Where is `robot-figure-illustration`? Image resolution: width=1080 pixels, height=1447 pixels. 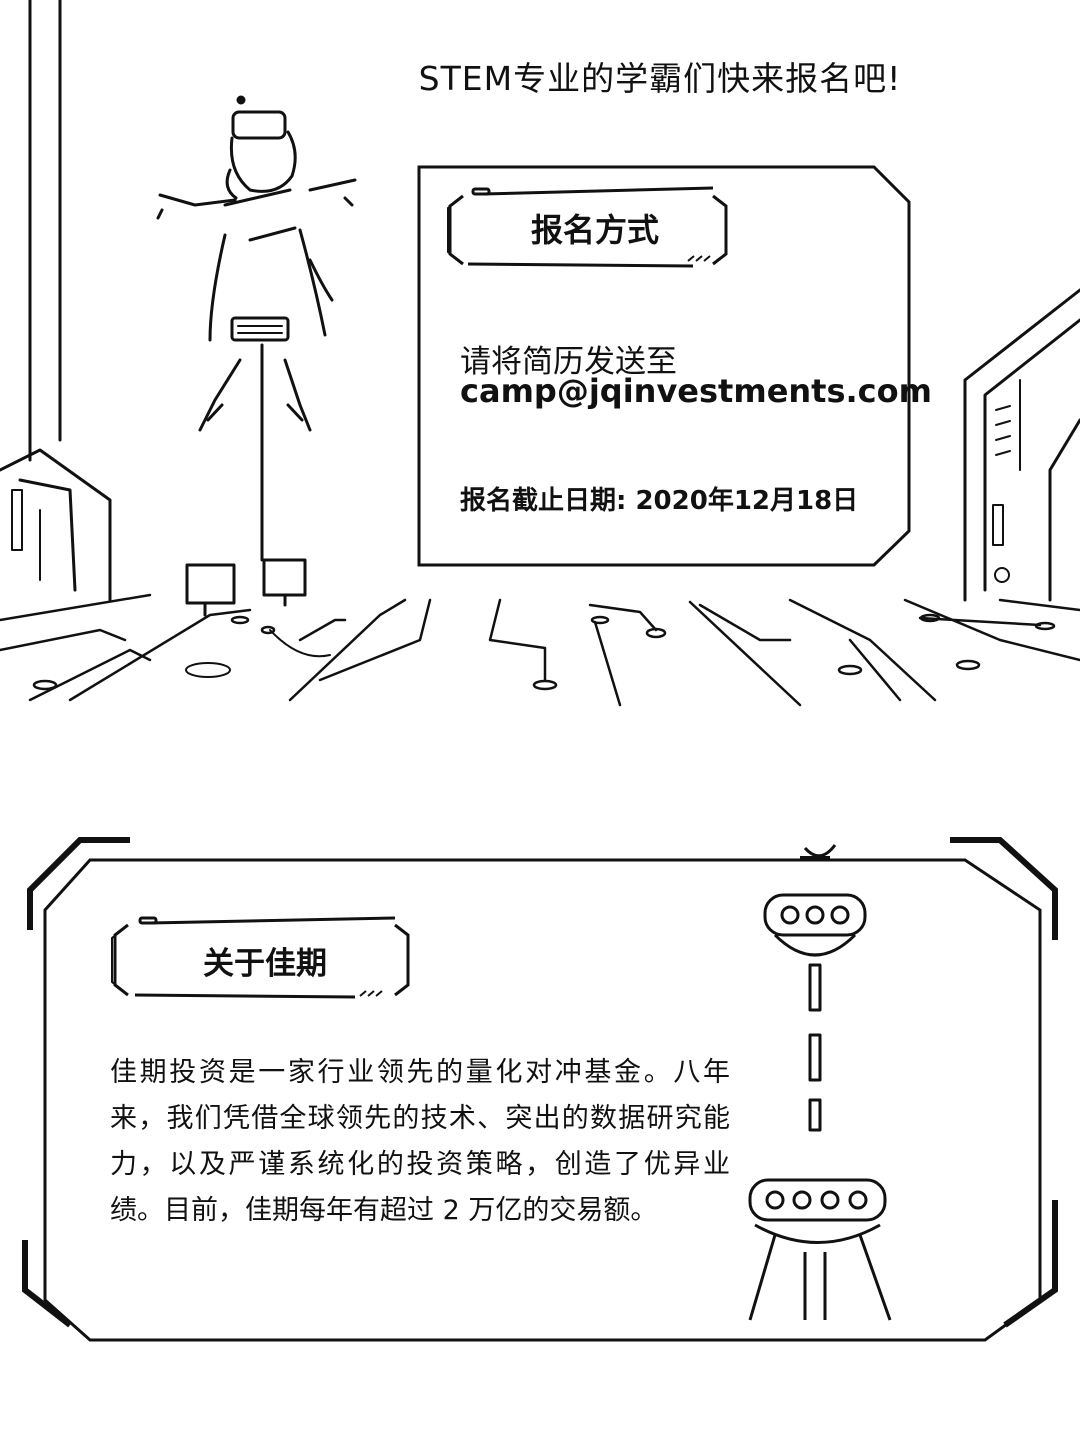 robot-figure-illustration is located at coordinates (256, 386).